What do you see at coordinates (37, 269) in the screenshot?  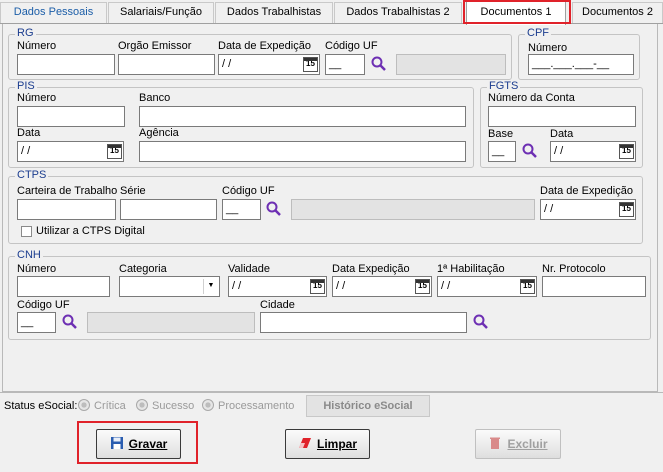 I see `cnh-numero-label: Número` at bounding box center [37, 269].